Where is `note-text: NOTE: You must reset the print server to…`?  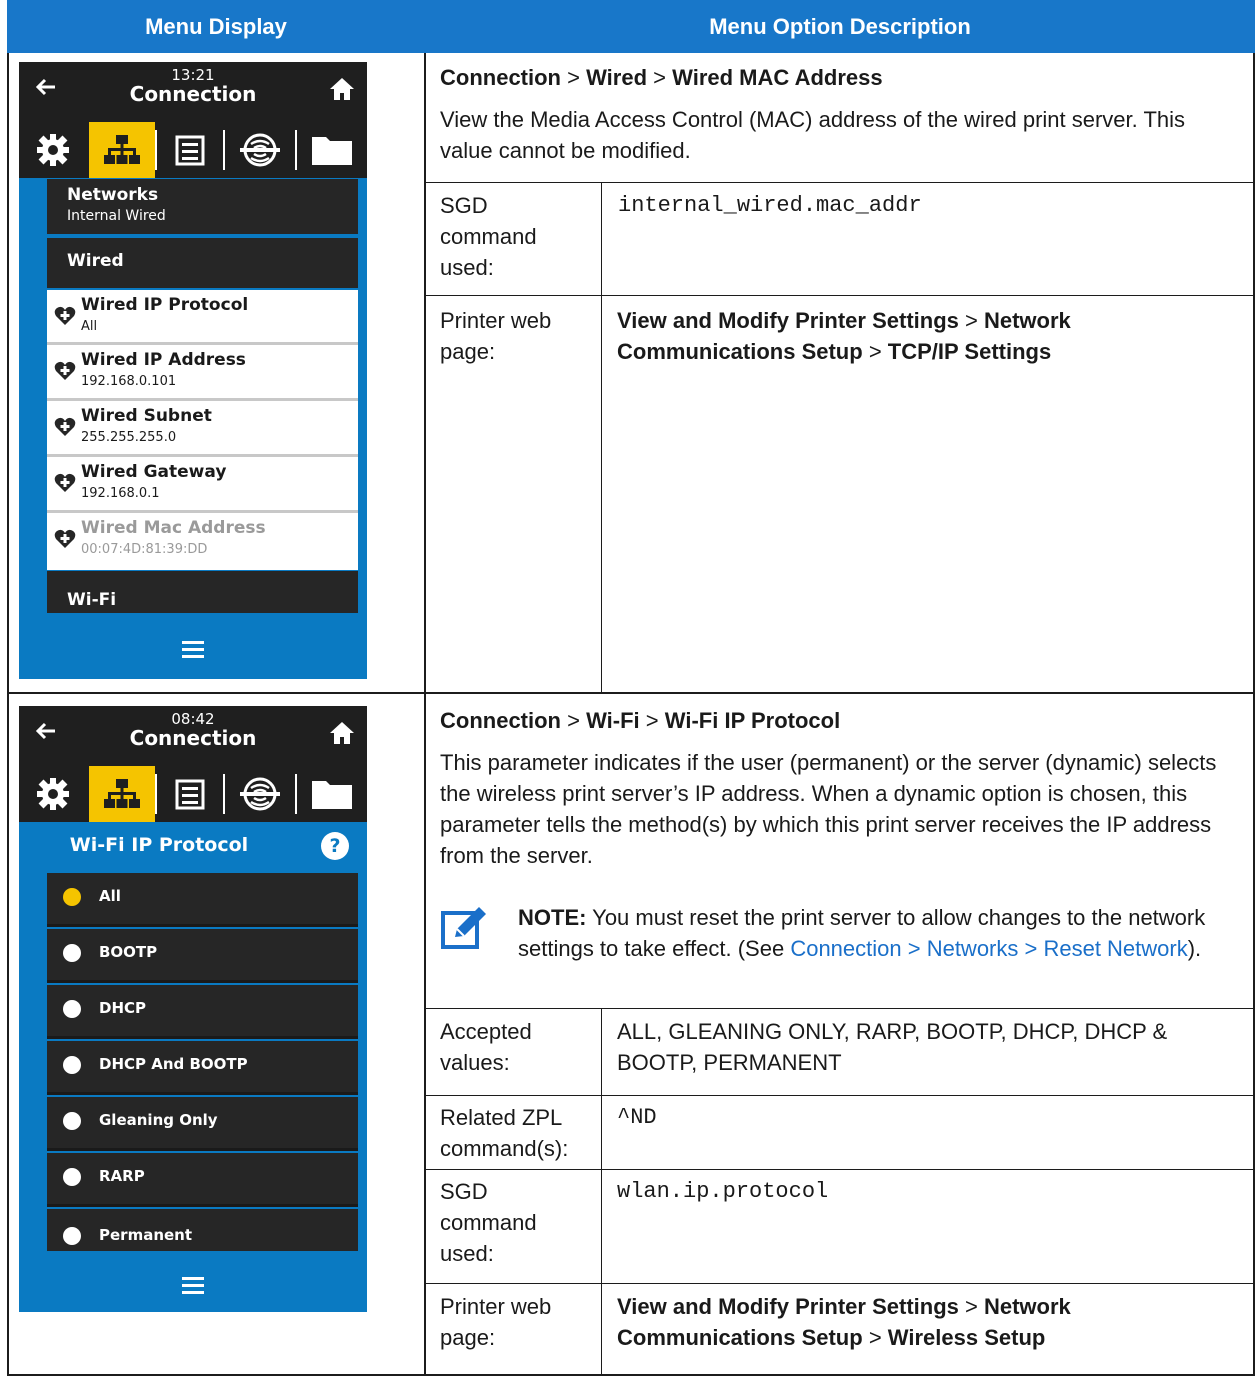 note-text: NOTE: You must reset the print server to… is located at coordinates (862, 933).